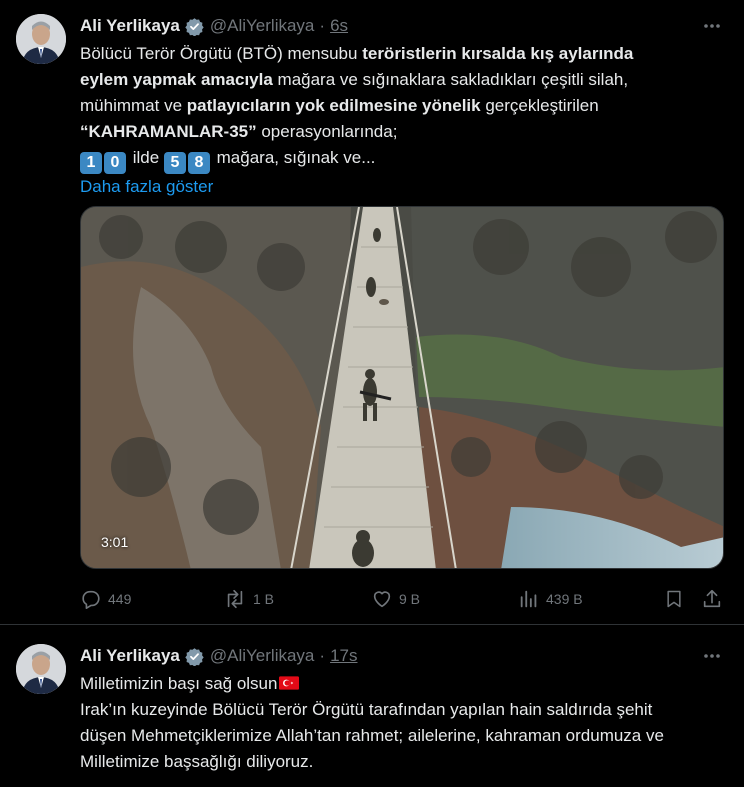  What do you see at coordinates (289, 683) in the screenshot?
I see `turkey-flag-icon` at bounding box center [289, 683].